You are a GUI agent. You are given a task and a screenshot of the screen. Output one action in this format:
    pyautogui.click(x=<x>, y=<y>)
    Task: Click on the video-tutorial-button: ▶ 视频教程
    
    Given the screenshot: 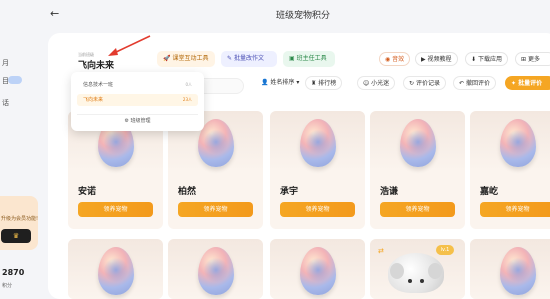 What is the action you would take?
    pyautogui.click(x=436, y=59)
    